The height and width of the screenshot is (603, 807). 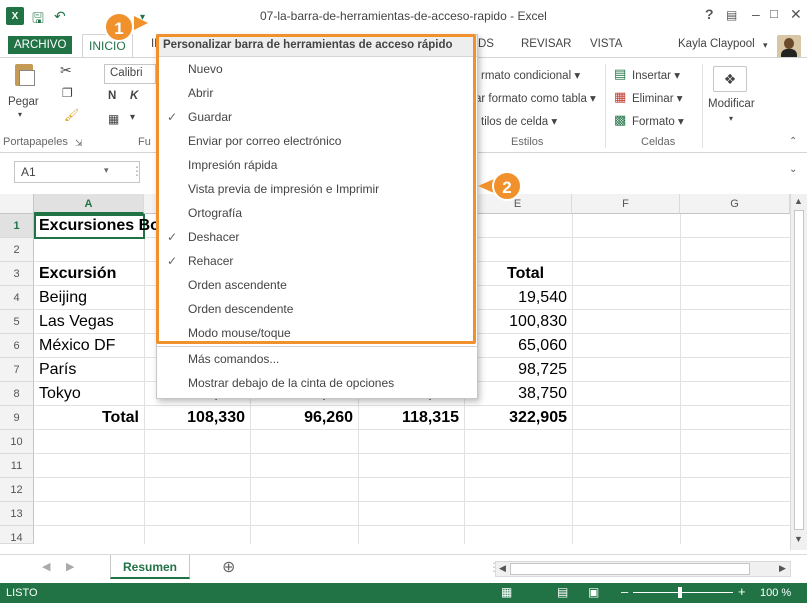 I want to click on row-header: 5, so click(x=17, y=322).